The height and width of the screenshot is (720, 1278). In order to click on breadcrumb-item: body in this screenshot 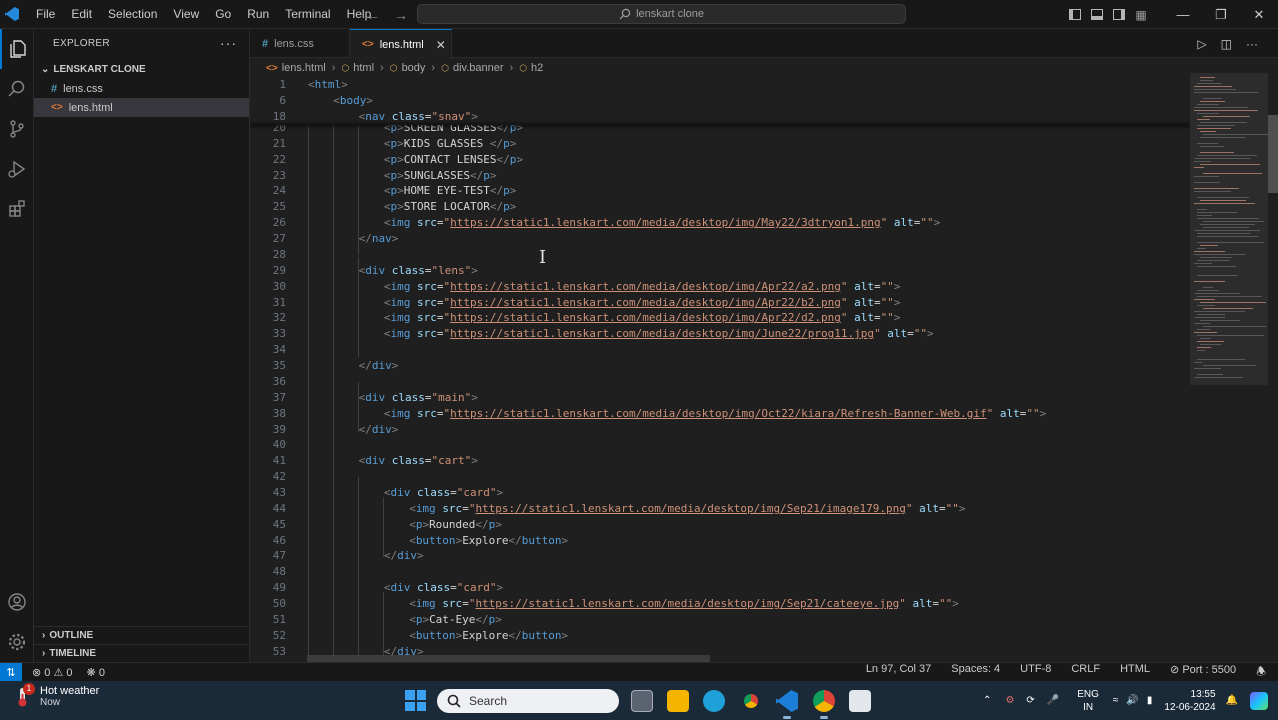, I will do `click(414, 68)`.